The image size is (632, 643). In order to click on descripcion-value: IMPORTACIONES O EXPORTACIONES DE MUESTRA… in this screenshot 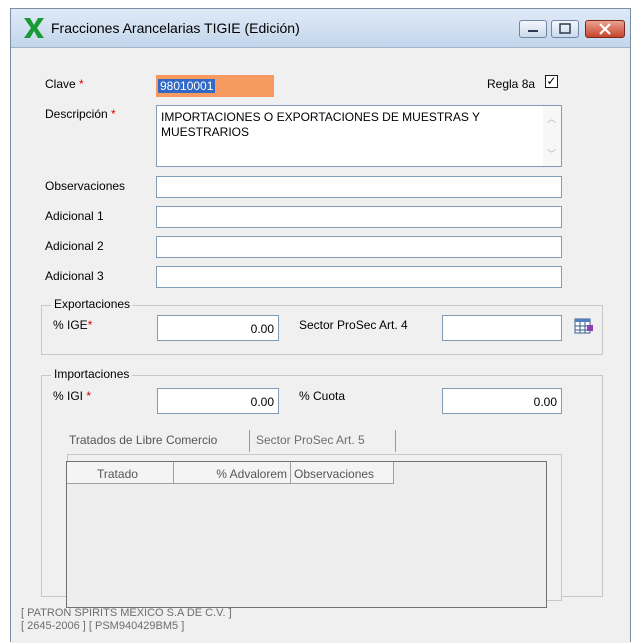, I will do `click(320, 124)`.